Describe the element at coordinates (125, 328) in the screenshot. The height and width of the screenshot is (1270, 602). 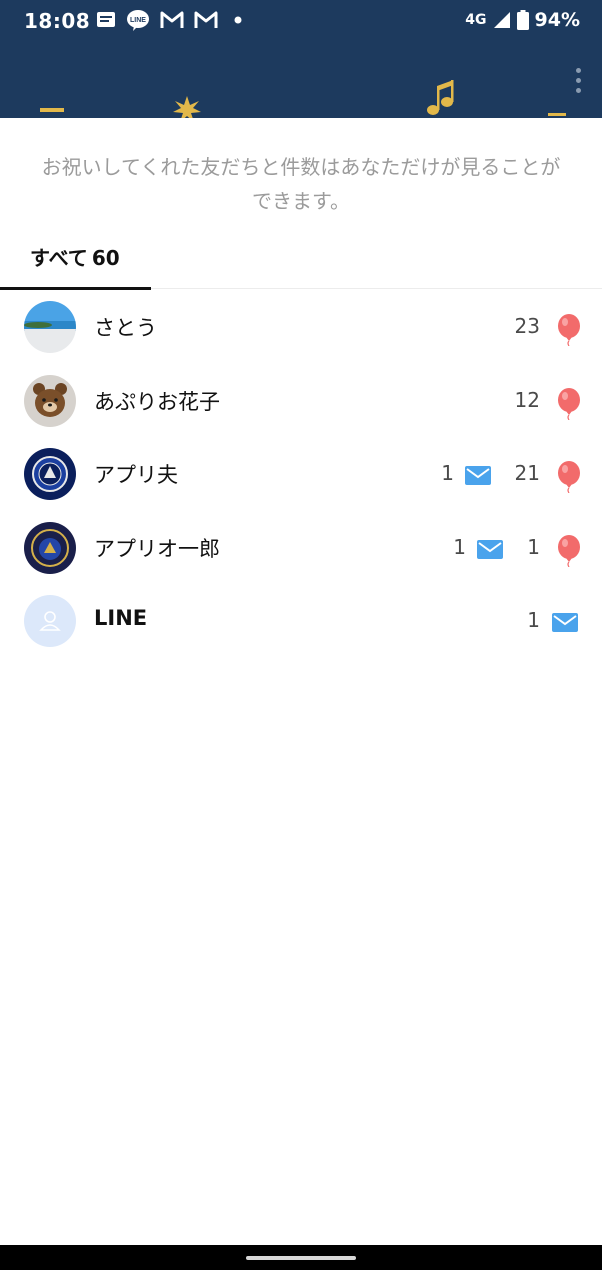
I see `friend-name: さとう` at that location.